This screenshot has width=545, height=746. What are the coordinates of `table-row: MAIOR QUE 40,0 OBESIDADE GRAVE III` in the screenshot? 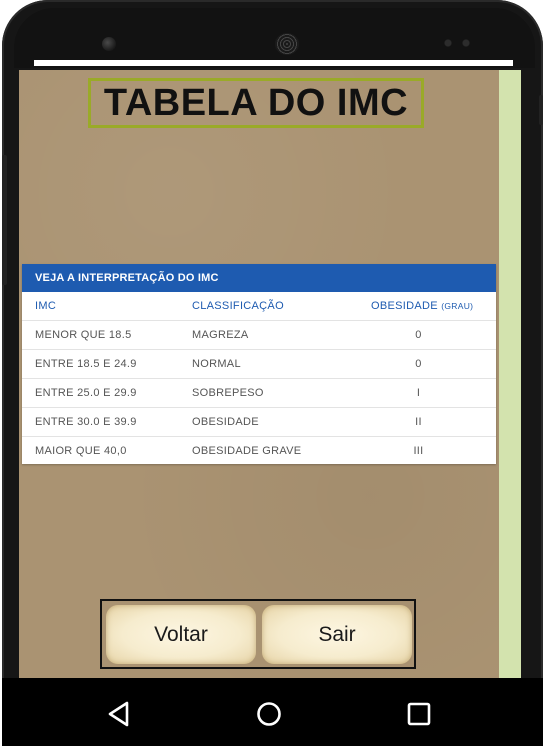 It's located at (259, 451).